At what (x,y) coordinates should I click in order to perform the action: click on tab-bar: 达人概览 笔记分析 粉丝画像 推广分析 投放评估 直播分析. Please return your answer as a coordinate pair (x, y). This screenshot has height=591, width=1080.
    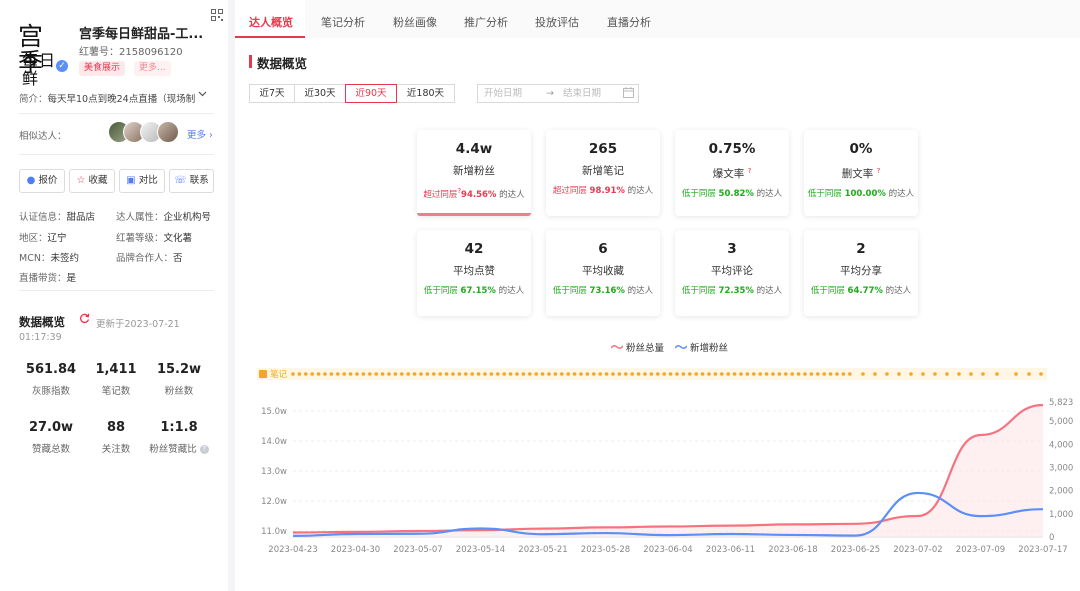
    Looking at the image, I should click on (657, 19).